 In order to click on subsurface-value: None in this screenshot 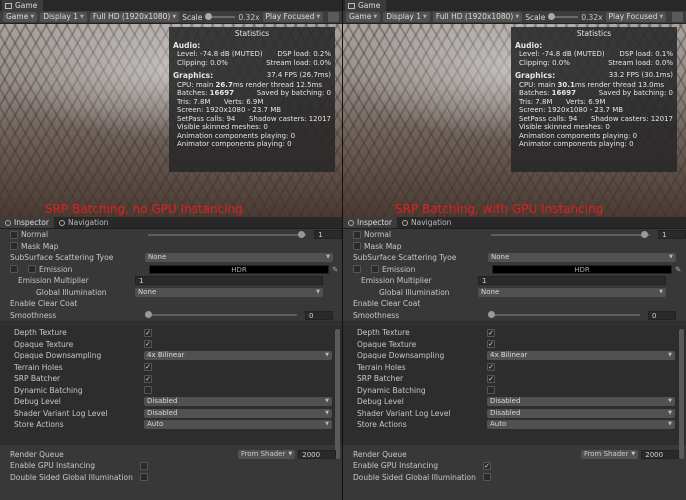, I will do `click(157, 257)`.